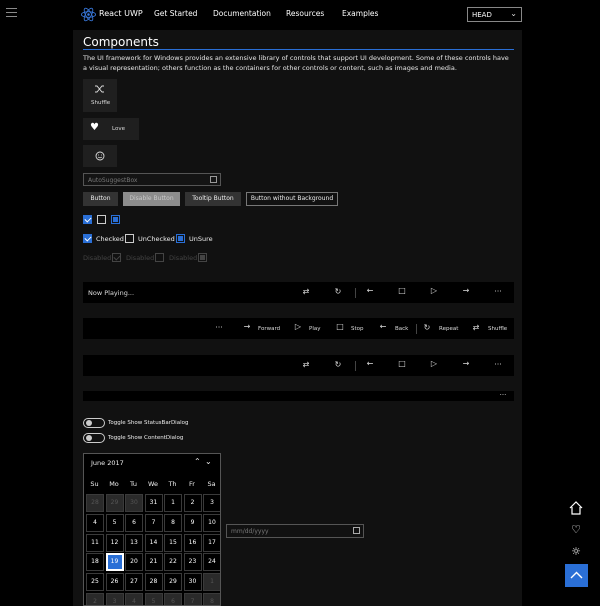 The image size is (600, 606). Describe the element at coordinates (192, 542) in the screenshot. I see `calendar-day: 16` at that location.